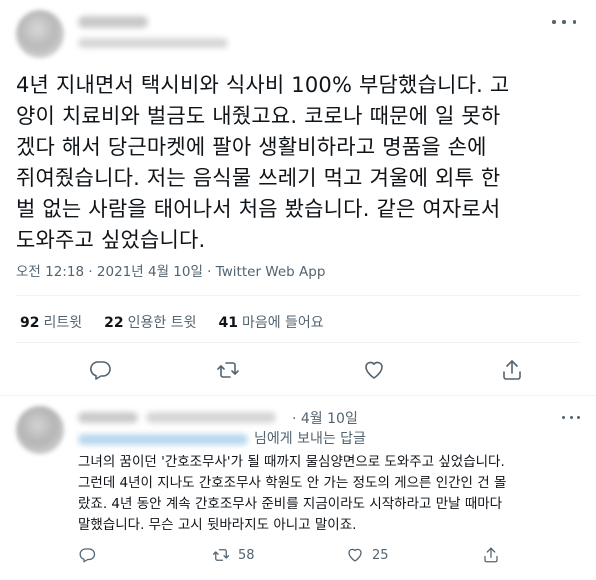  I want to click on quotes-label: 인용한 트윗, so click(162, 323).